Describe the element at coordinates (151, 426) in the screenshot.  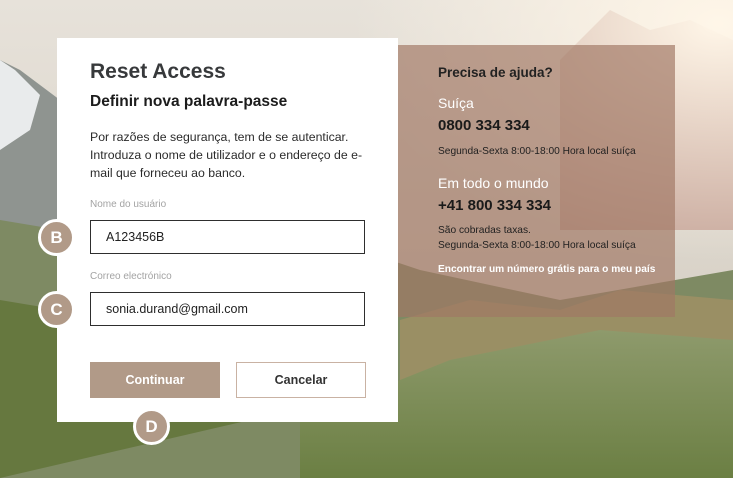
I see `marker-d: D` at that location.